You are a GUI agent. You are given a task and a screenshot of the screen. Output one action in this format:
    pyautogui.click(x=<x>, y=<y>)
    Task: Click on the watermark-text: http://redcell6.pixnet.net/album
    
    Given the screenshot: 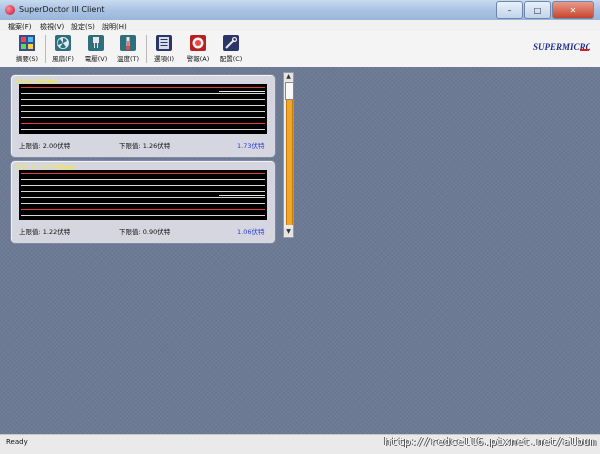 What is the action you would take?
    pyautogui.click(x=490, y=441)
    